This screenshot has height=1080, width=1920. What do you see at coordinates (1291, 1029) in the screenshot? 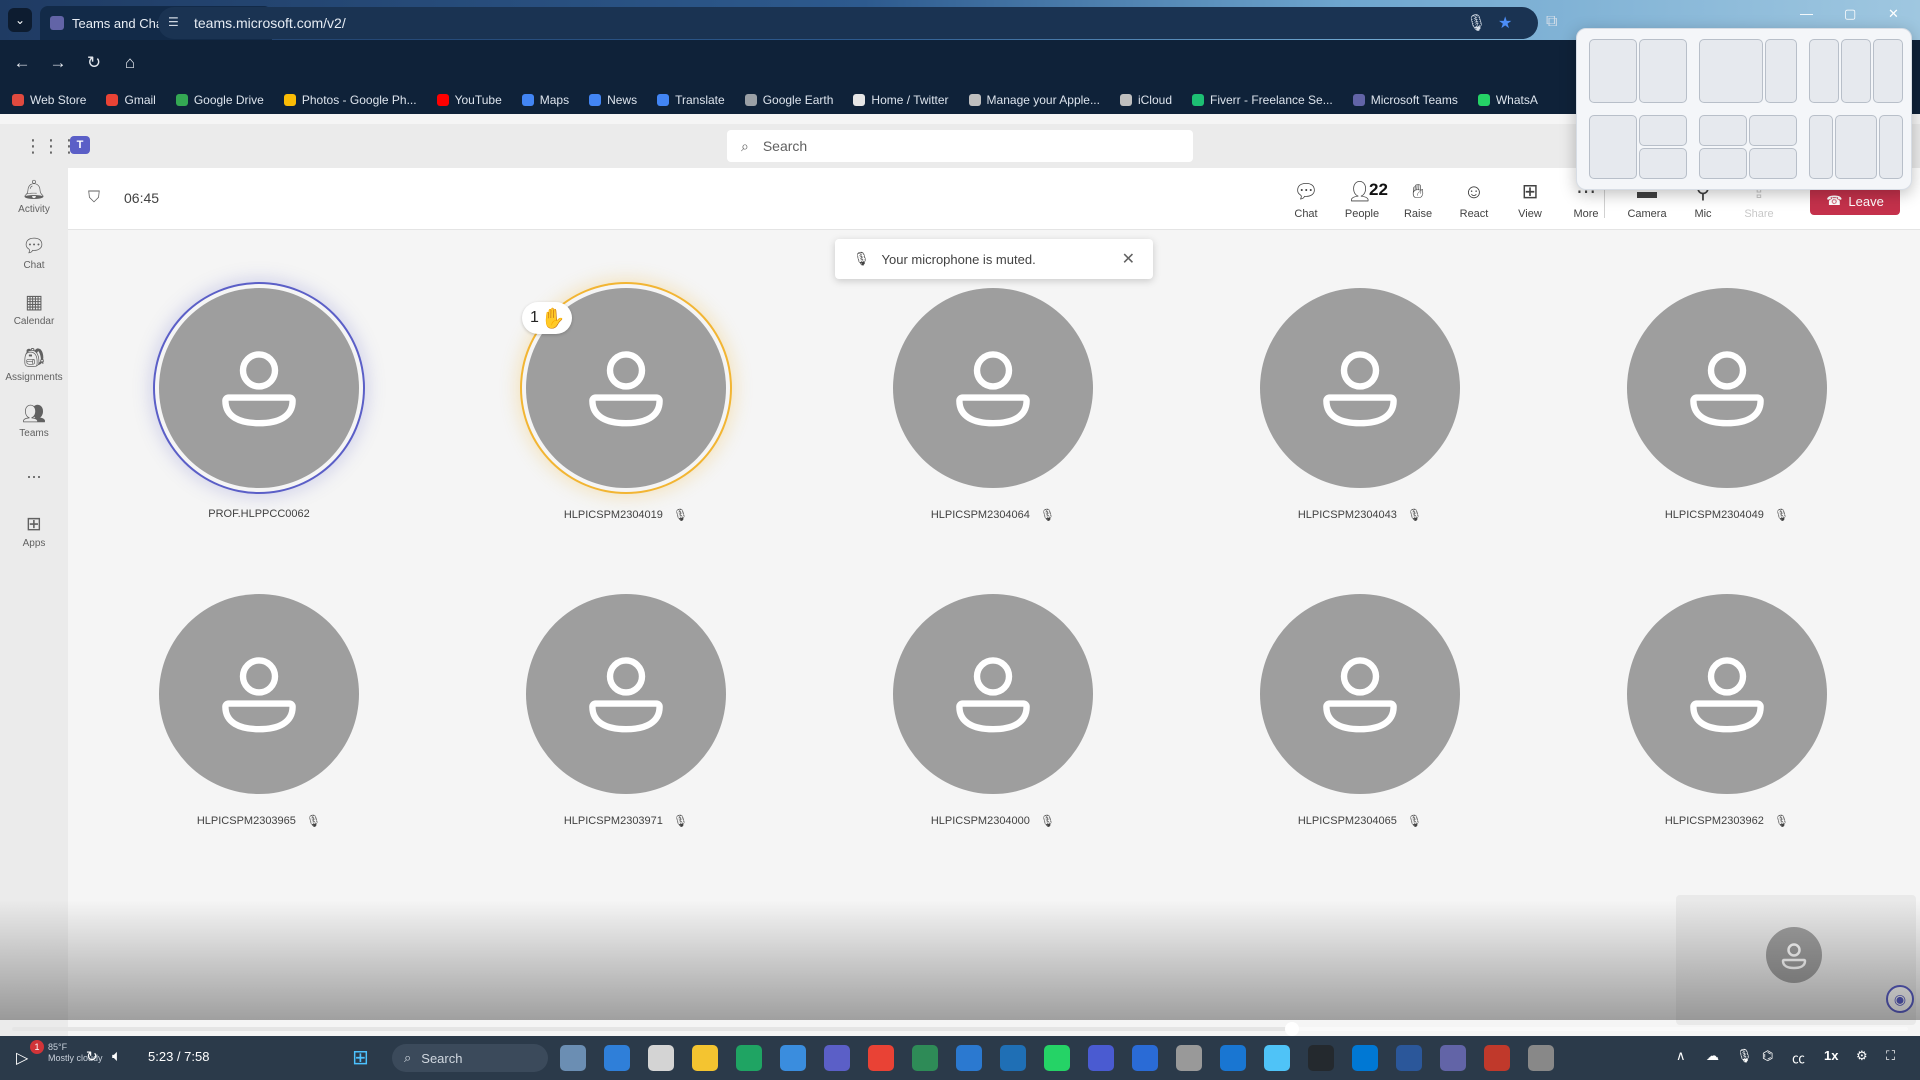
I see `progress-knob` at bounding box center [1291, 1029].